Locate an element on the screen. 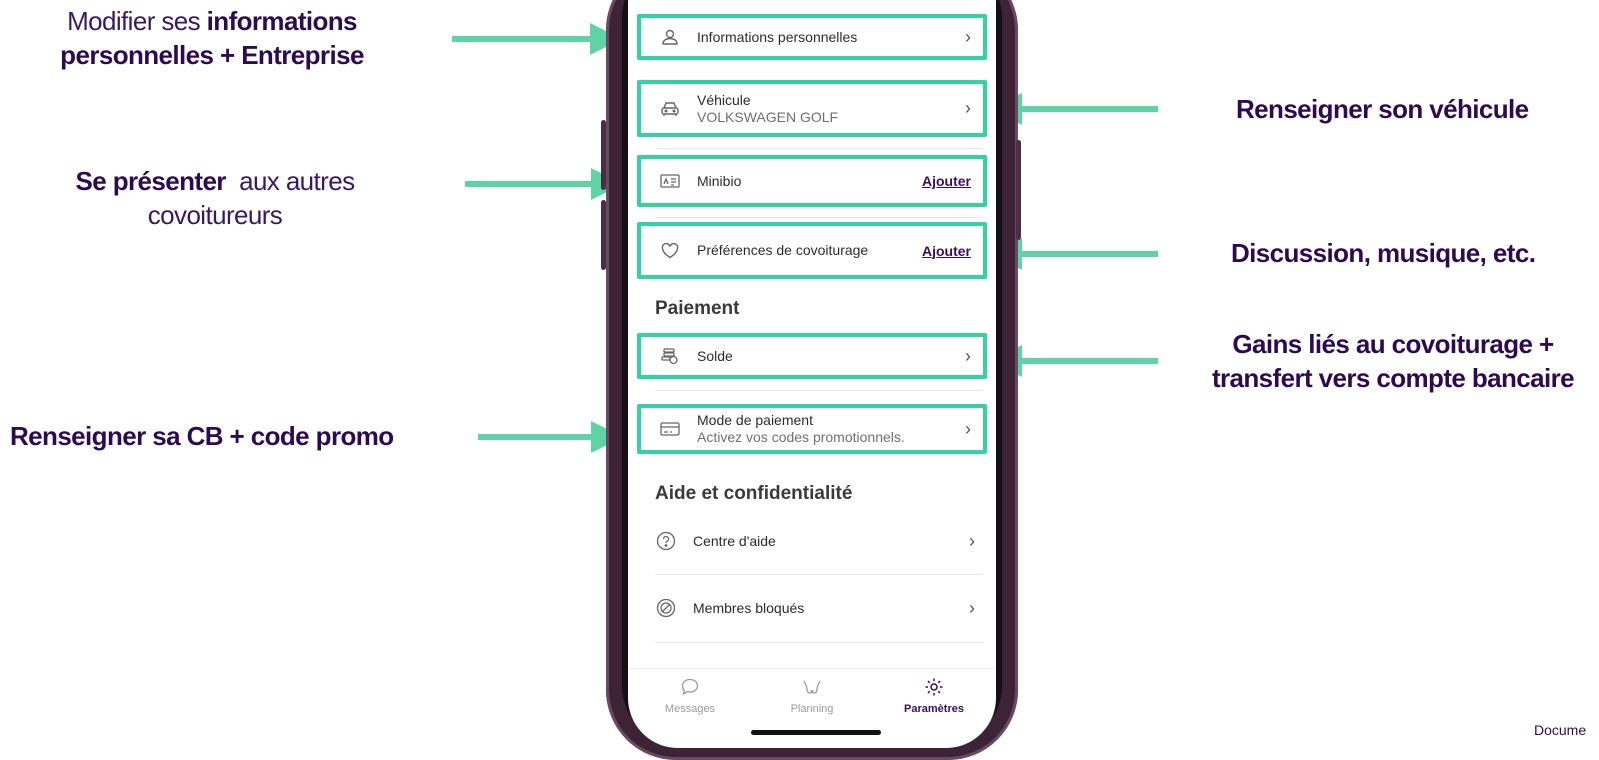 The height and width of the screenshot is (760, 1599). coins-icon is located at coordinates (670, 356).